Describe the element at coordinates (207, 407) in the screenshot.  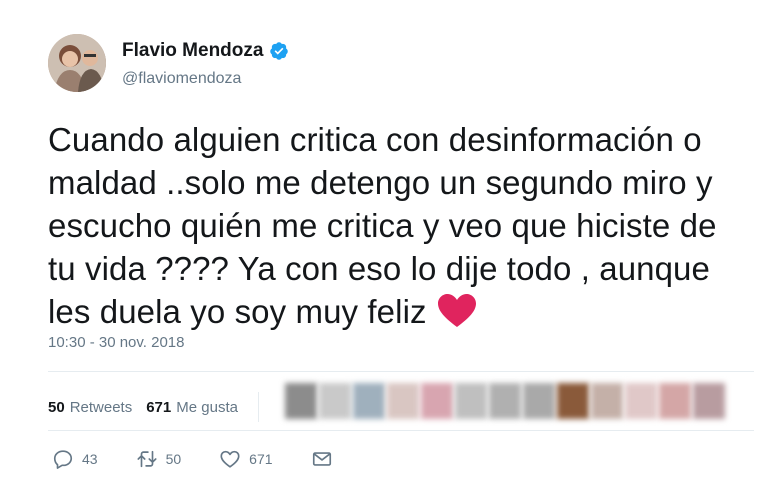
I see `likes-label: Me gusta` at that location.